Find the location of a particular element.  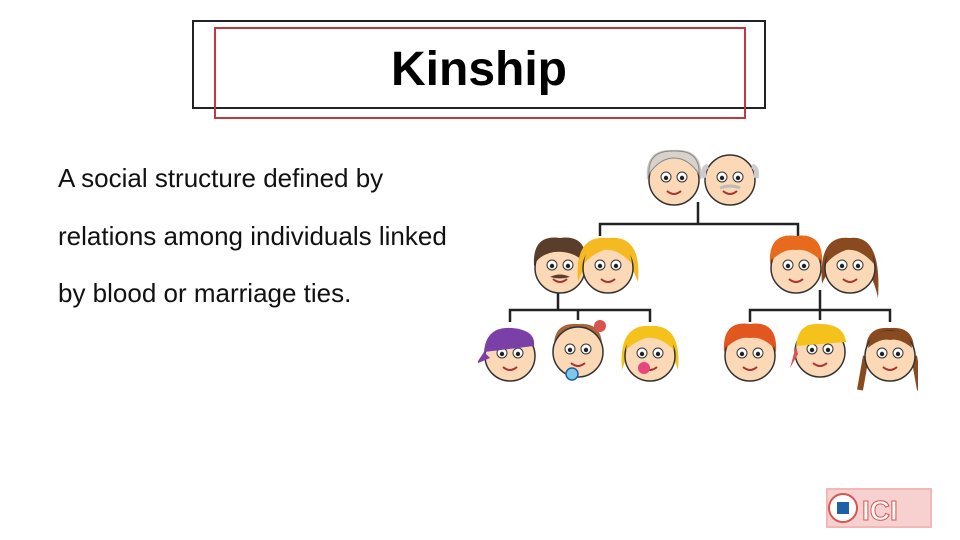

slide-title: Kinship is located at coordinates (479, 69).